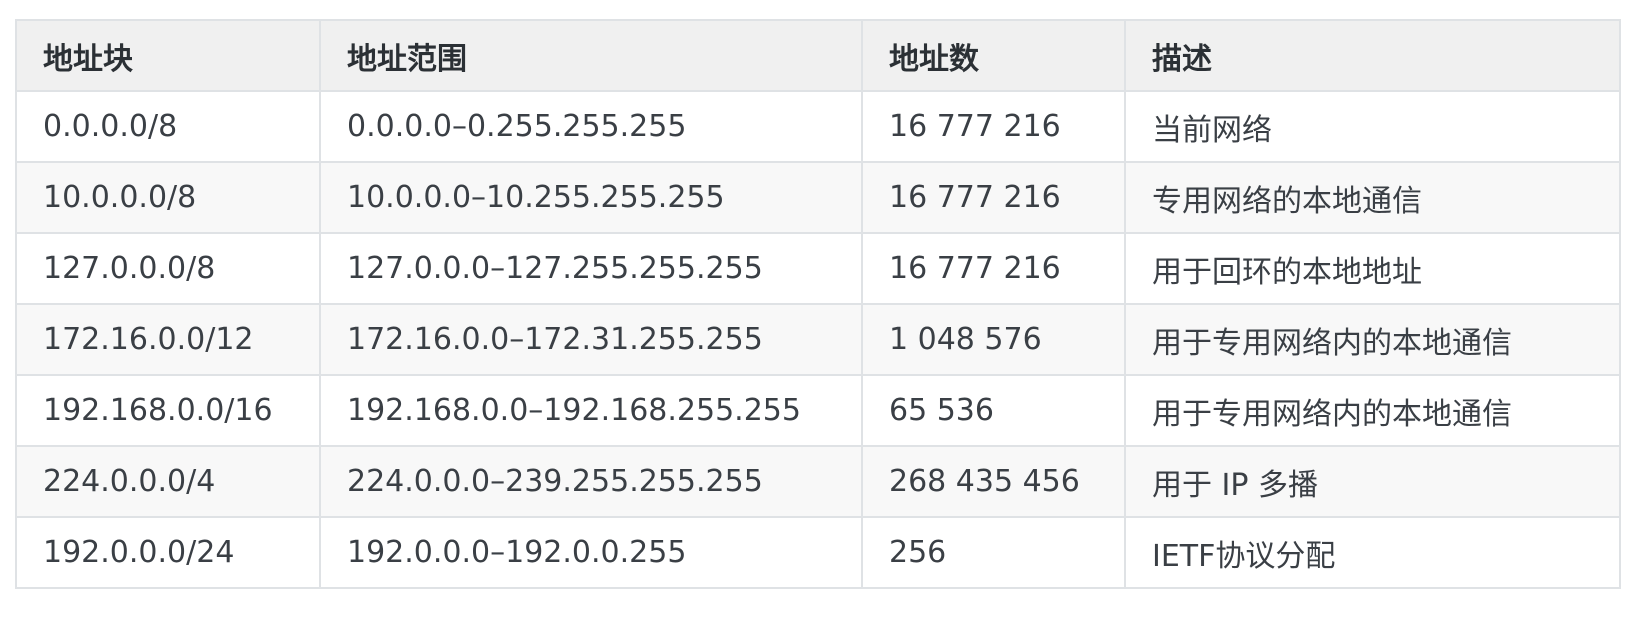 Image resolution: width=1634 pixels, height=640 pixels. I want to click on header-address-range: 地址范围, so click(591, 55).